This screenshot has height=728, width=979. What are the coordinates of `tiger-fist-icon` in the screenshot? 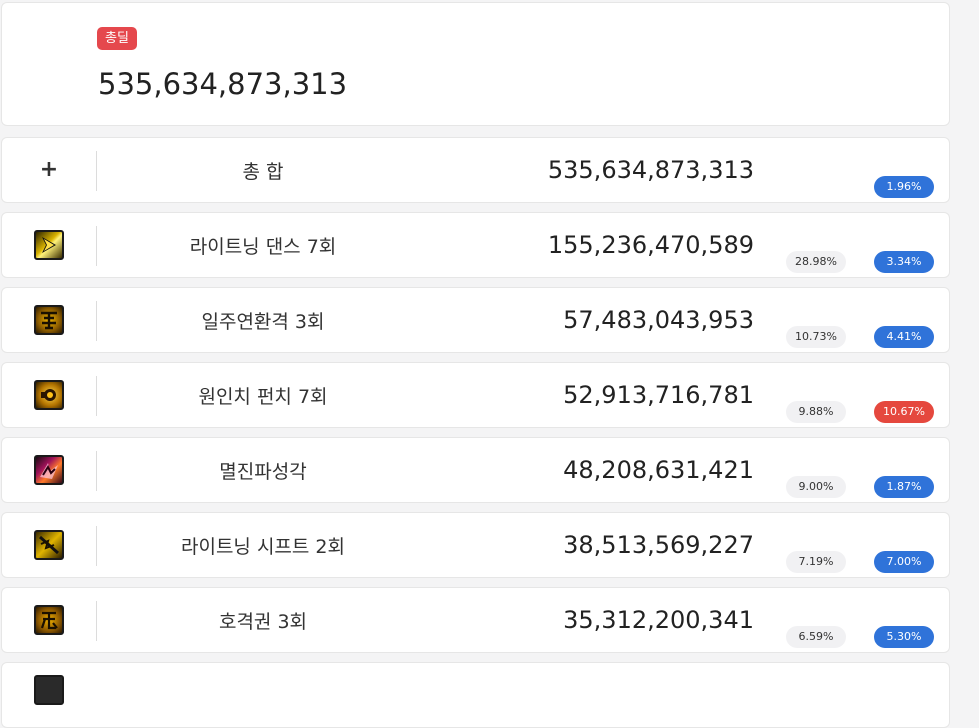 It's located at (49, 620).